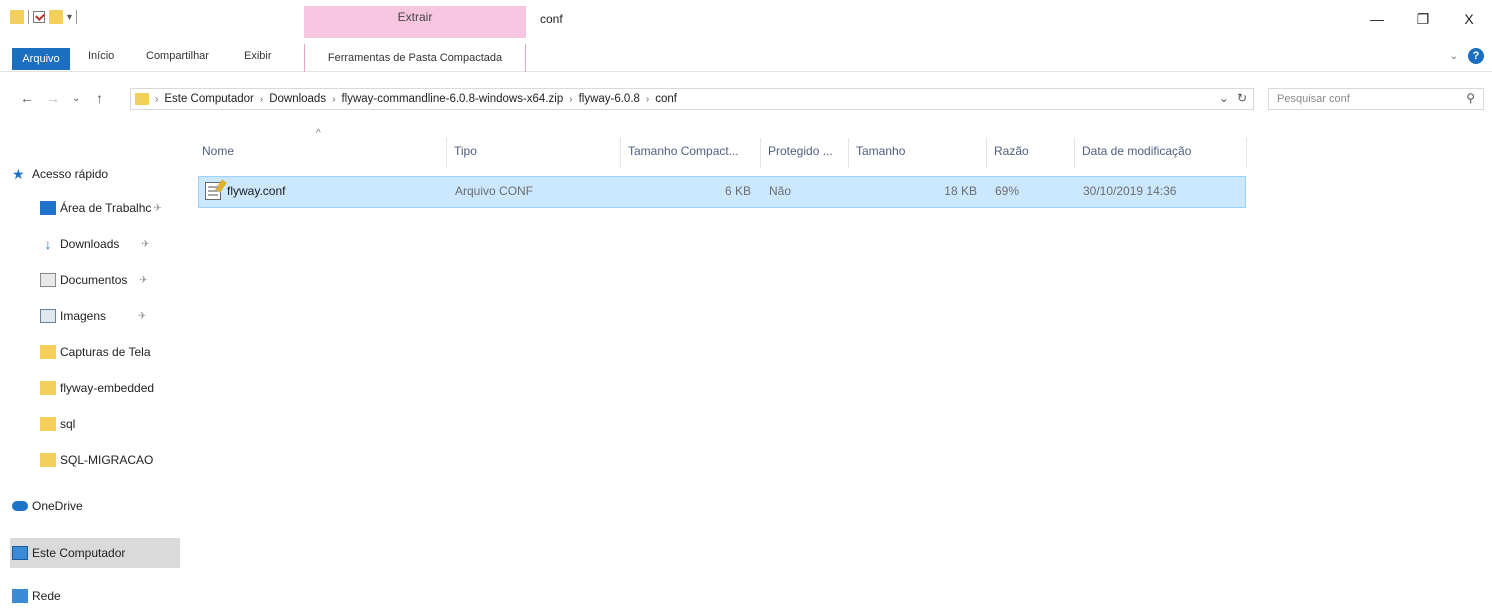  What do you see at coordinates (1233, 98) in the screenshot?
I see `address-actions: ⌄ ↻` at bounding box center [1233, 98].